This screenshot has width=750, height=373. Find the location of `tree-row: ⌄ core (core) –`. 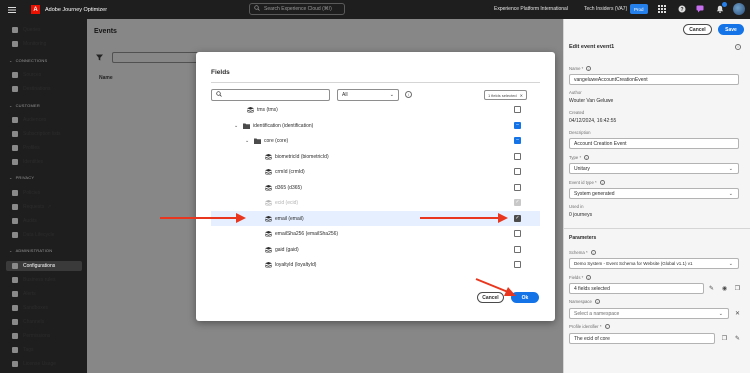

tree-row: ⌄ core (core) – is located at coordinates (375, 140).